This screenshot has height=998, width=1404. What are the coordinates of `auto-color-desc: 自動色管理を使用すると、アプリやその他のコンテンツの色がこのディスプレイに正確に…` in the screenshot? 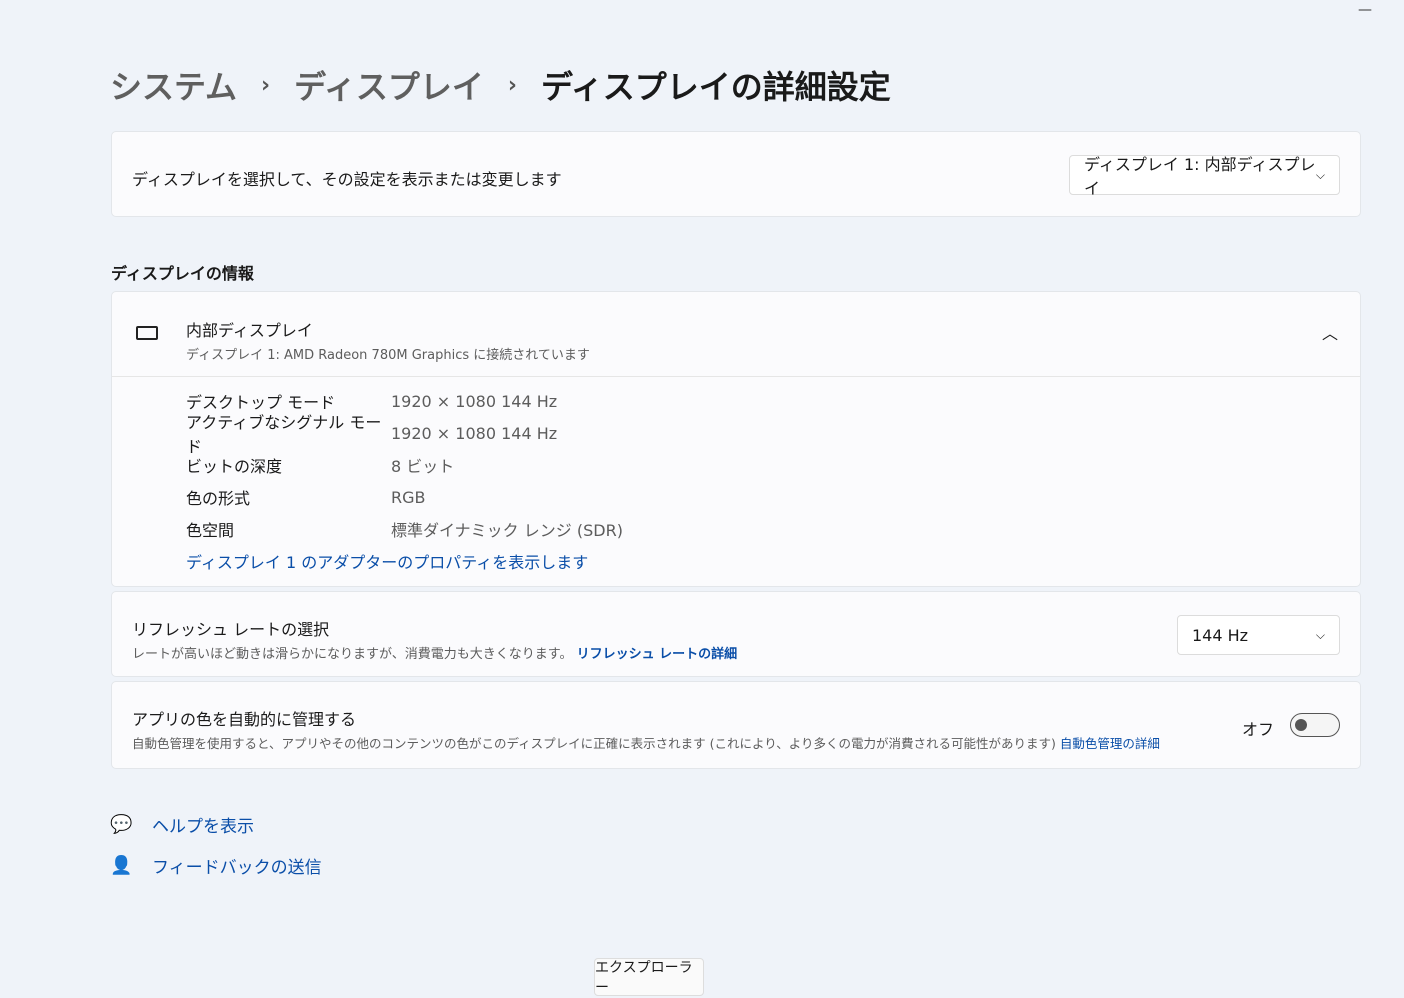 It's located at (594, 743).